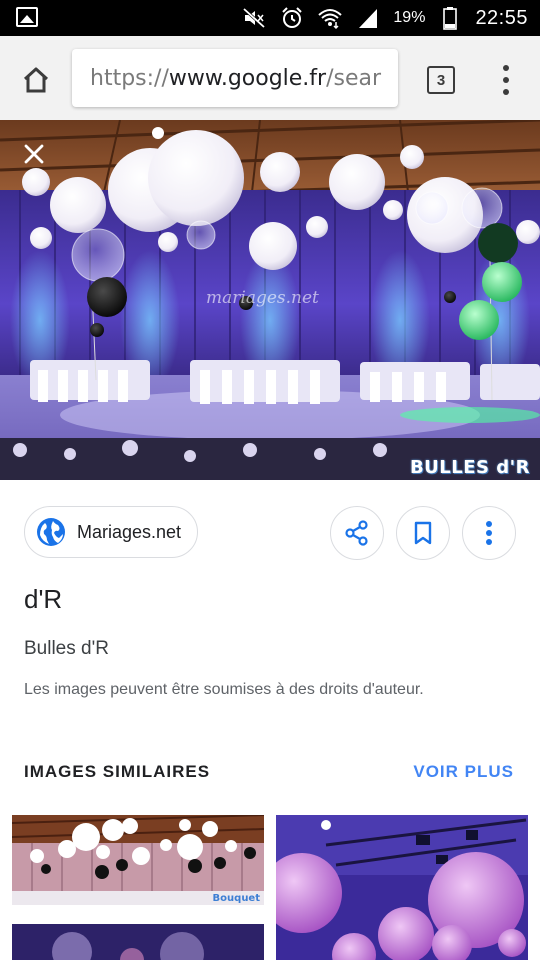 This screenshot has width=540, height=960. I want to click on source-chip: Mariages.net, so click(111, 532).